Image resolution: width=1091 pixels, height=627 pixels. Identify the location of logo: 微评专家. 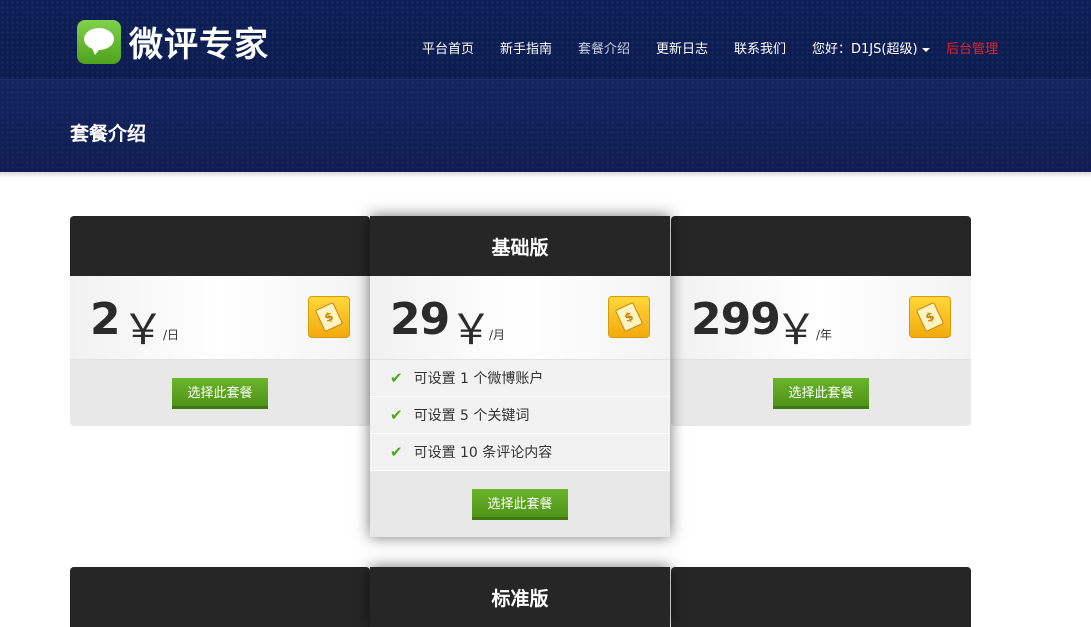
(173, 41).